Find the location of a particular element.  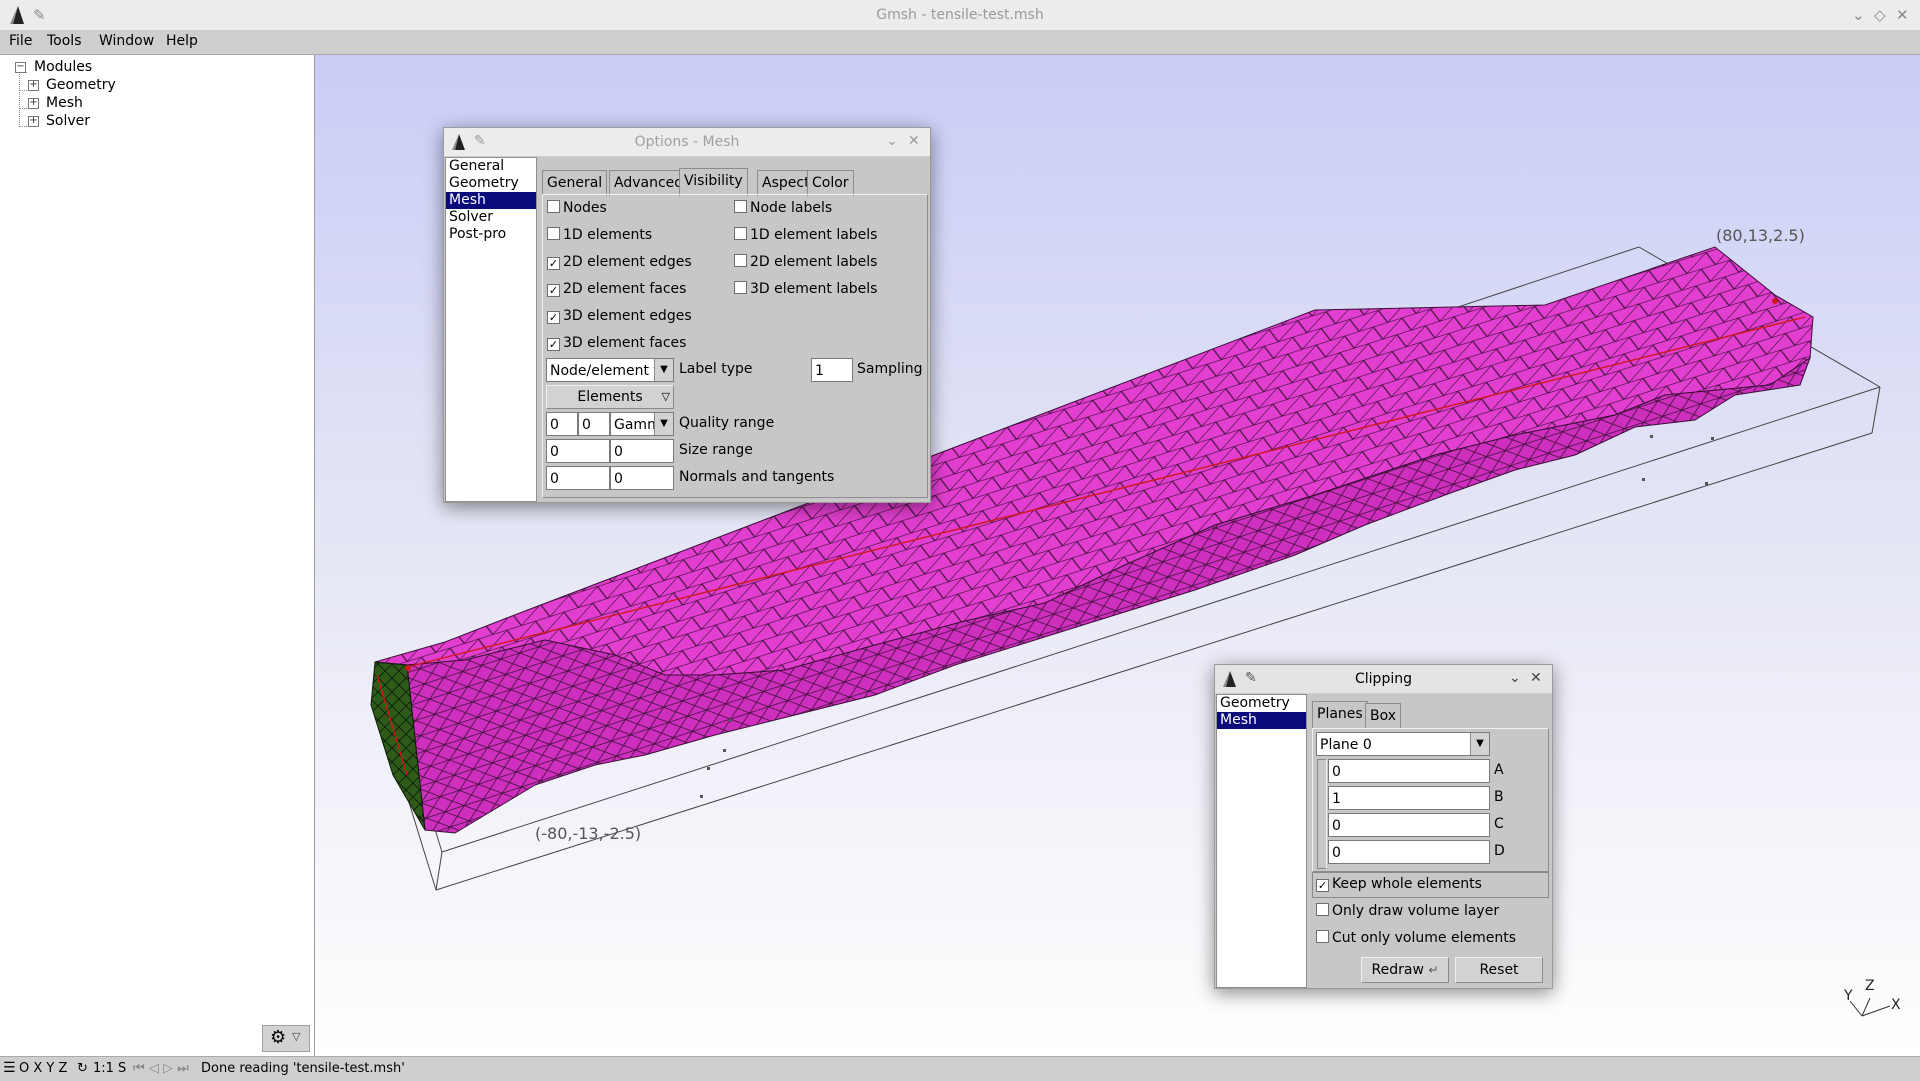

check-cut-only-volume-elements: Cut only volume elements is located at coordinates (1416, 938).